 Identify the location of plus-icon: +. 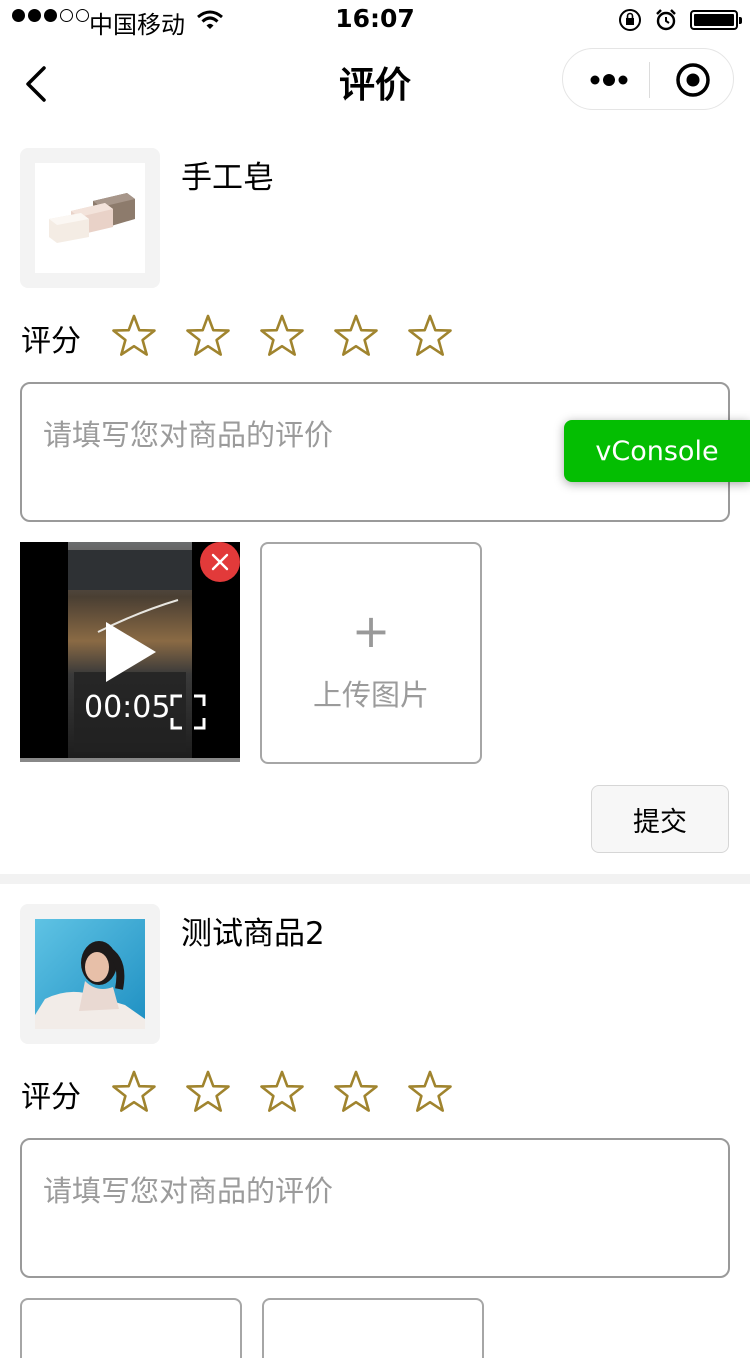
(371, 631).